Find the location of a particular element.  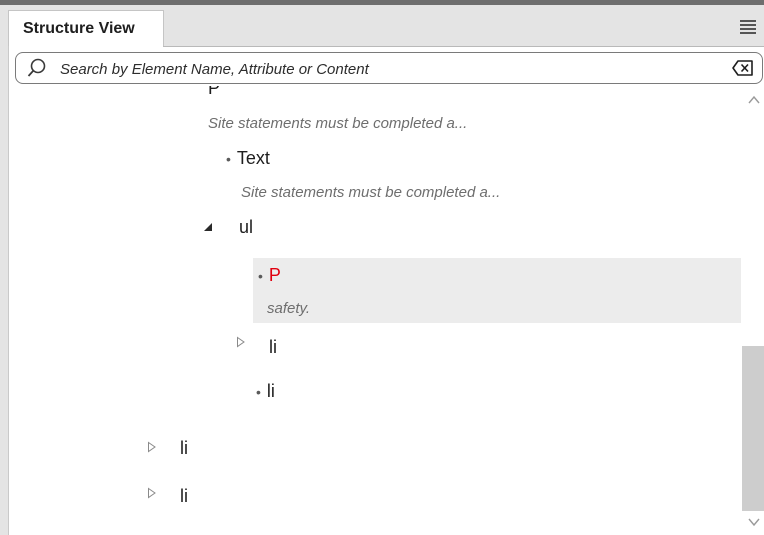

clear-backspace-icon is located at coordinates (743, 68).